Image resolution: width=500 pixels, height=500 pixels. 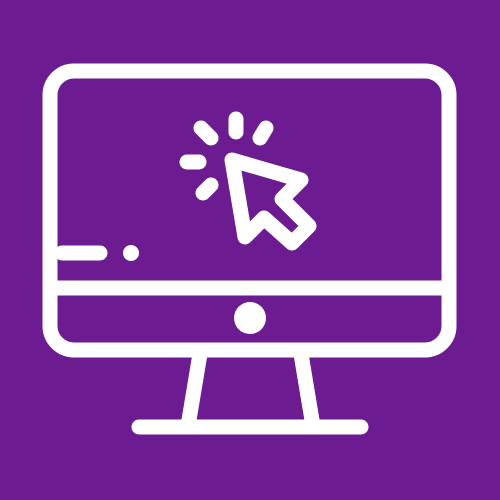 What do you see at coordinates (131, 253) in the screenshot?
I see `screen-dot` at bounding box center [131, 253].